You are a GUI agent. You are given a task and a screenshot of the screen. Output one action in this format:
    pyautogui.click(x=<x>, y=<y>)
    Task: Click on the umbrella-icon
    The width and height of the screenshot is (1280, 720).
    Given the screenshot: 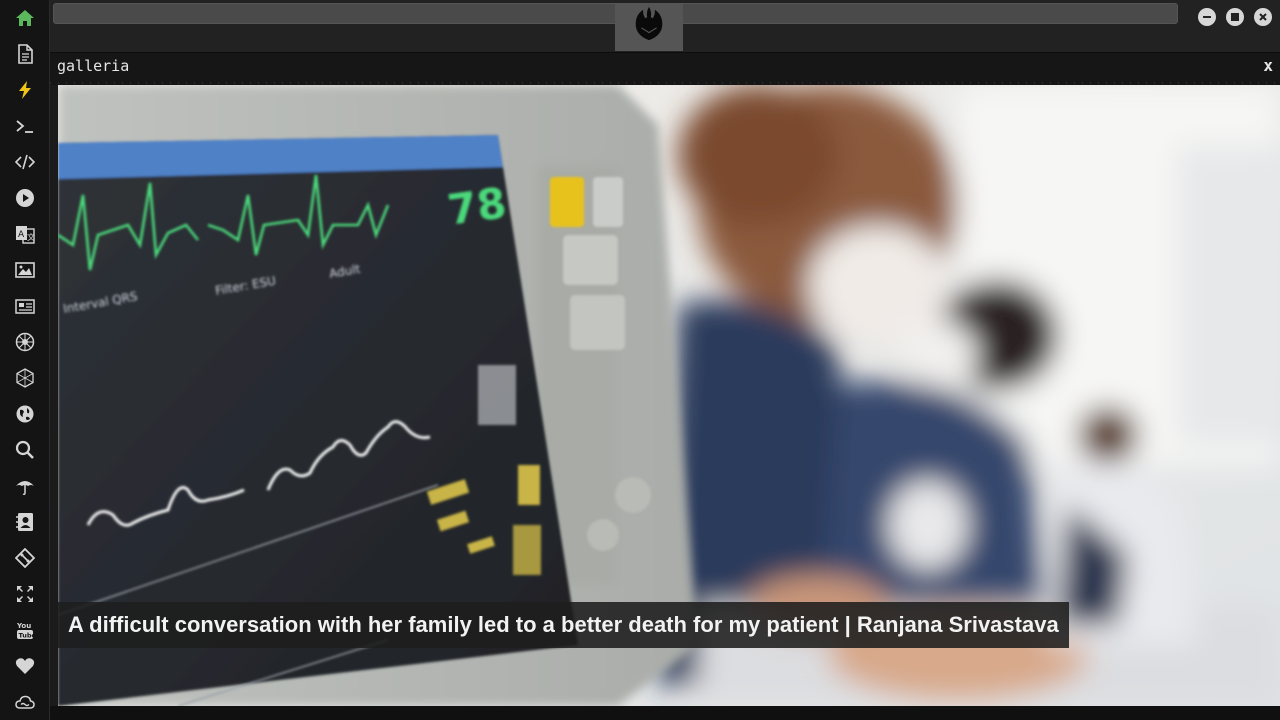 What is the action you would take?
    pyautogui.click(x=25, y=488)
    